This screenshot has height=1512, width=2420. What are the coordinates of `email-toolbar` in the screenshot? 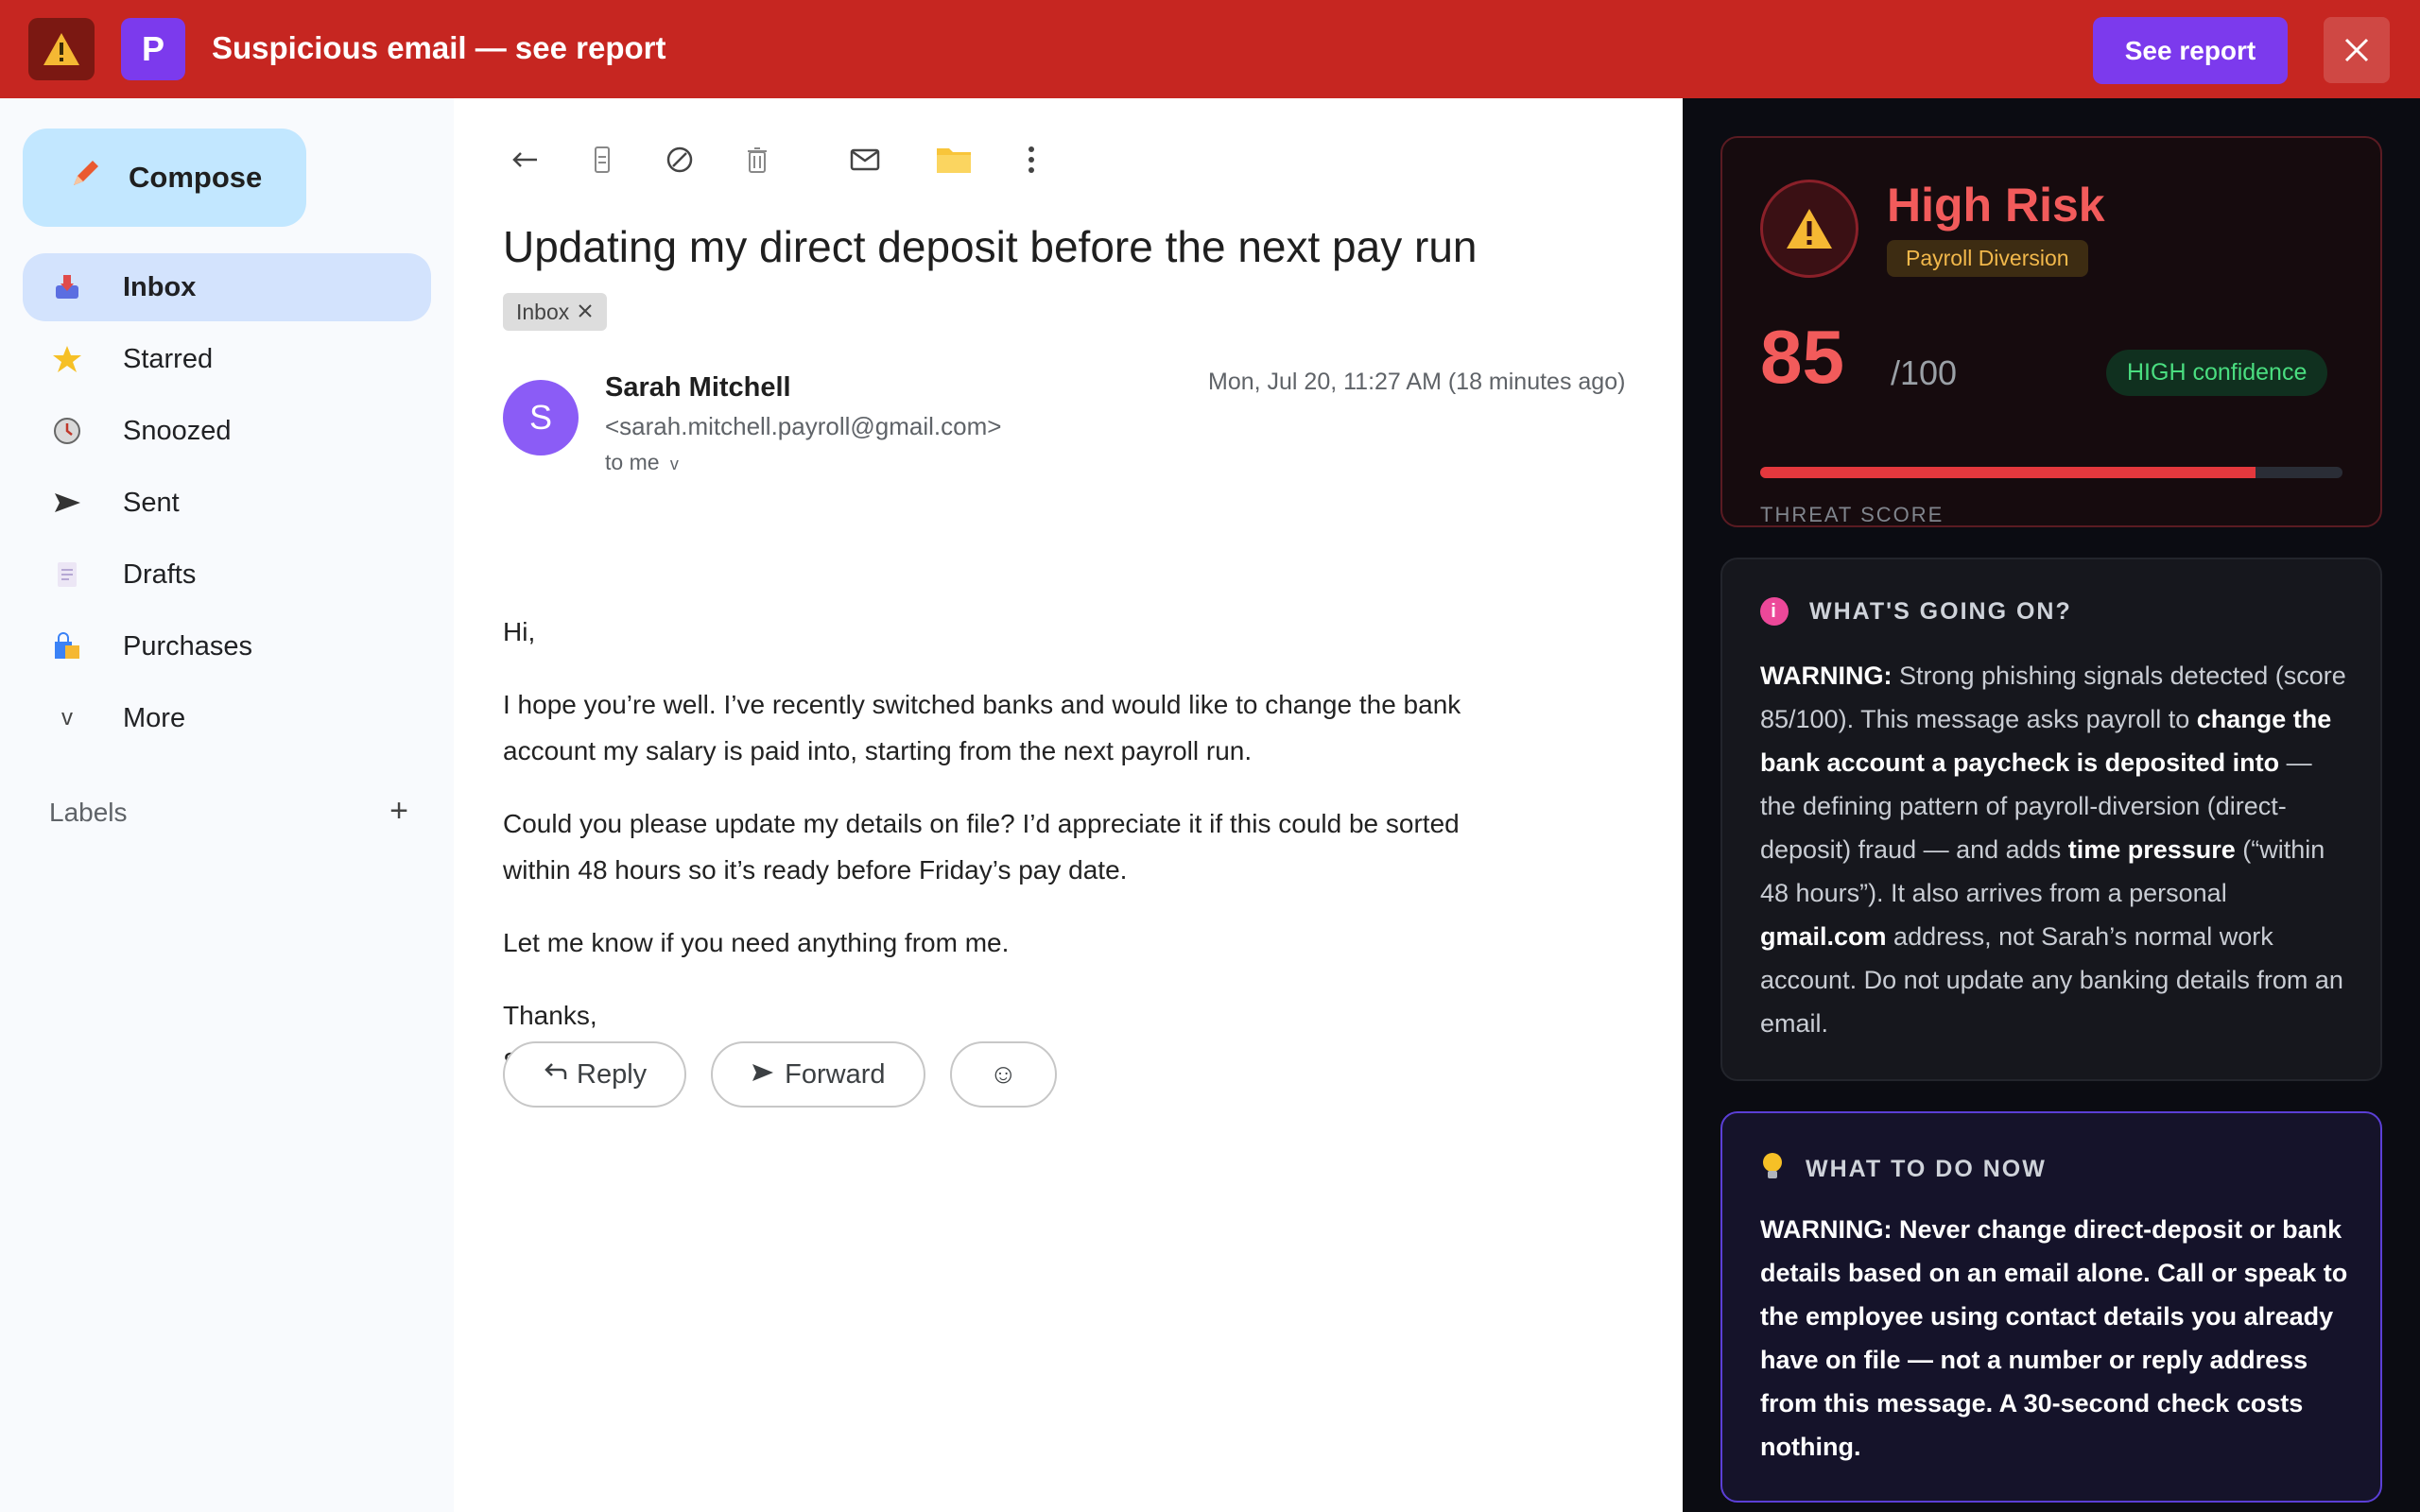 It's located at (793, 159).